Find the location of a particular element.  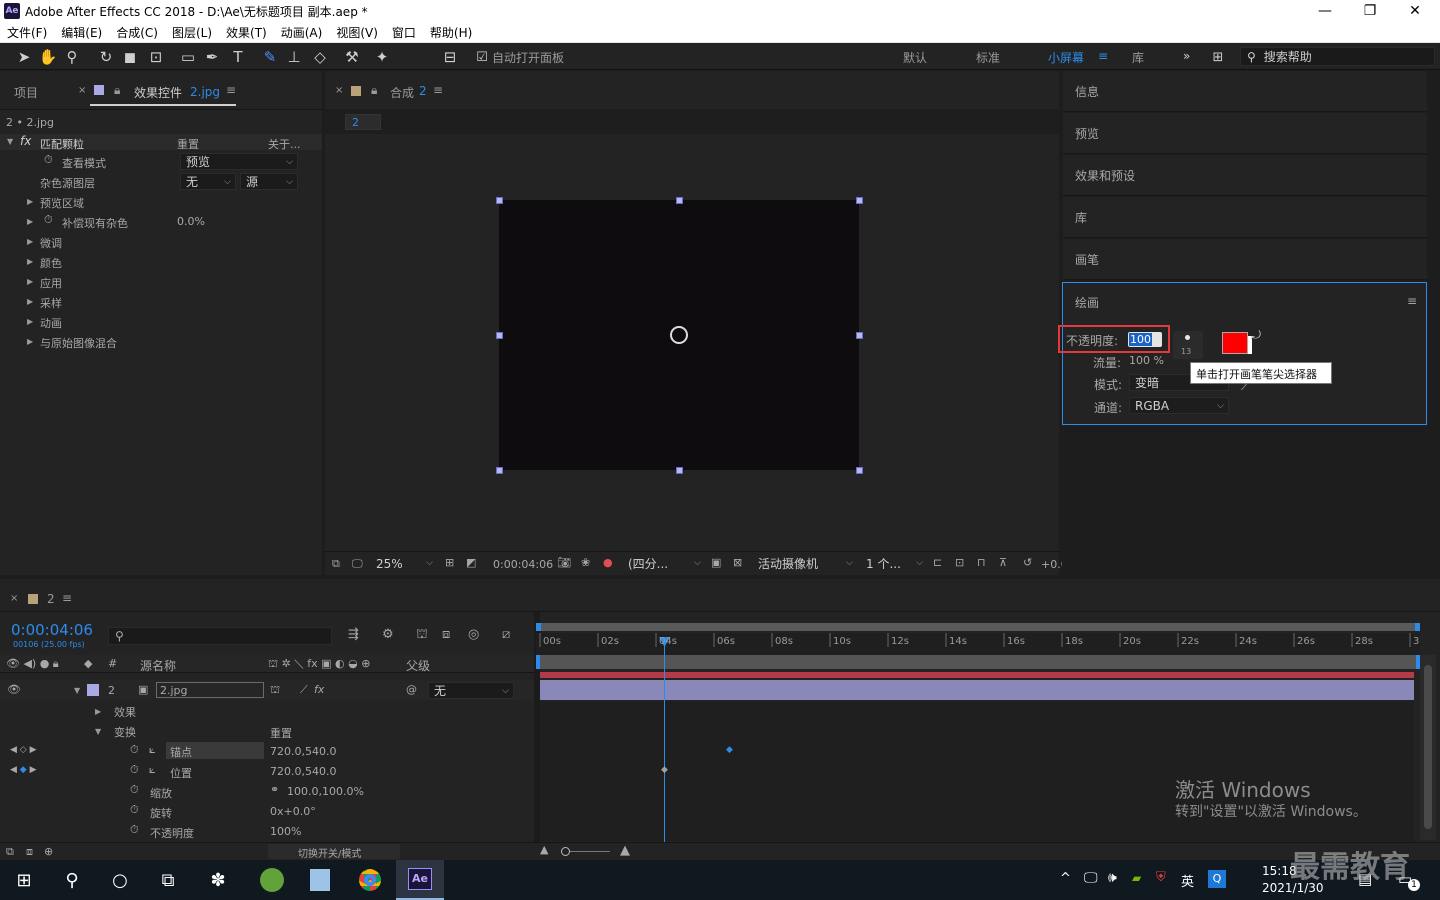

keyframe-diamond: ◆ is located at coordinates (664, 770).